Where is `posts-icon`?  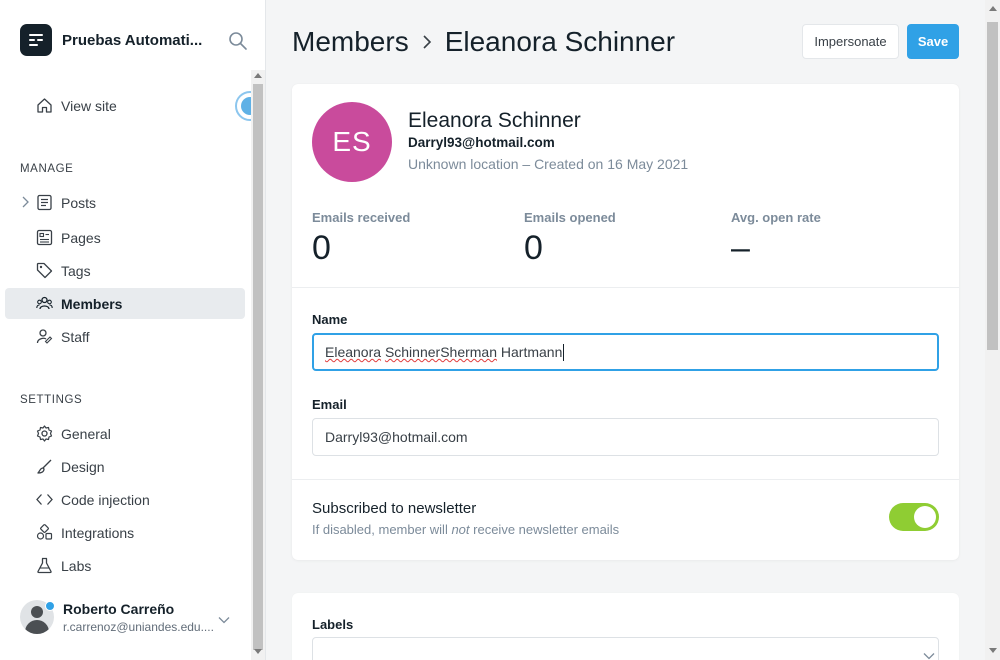
posts-icon is located at coordinates (44, 202).